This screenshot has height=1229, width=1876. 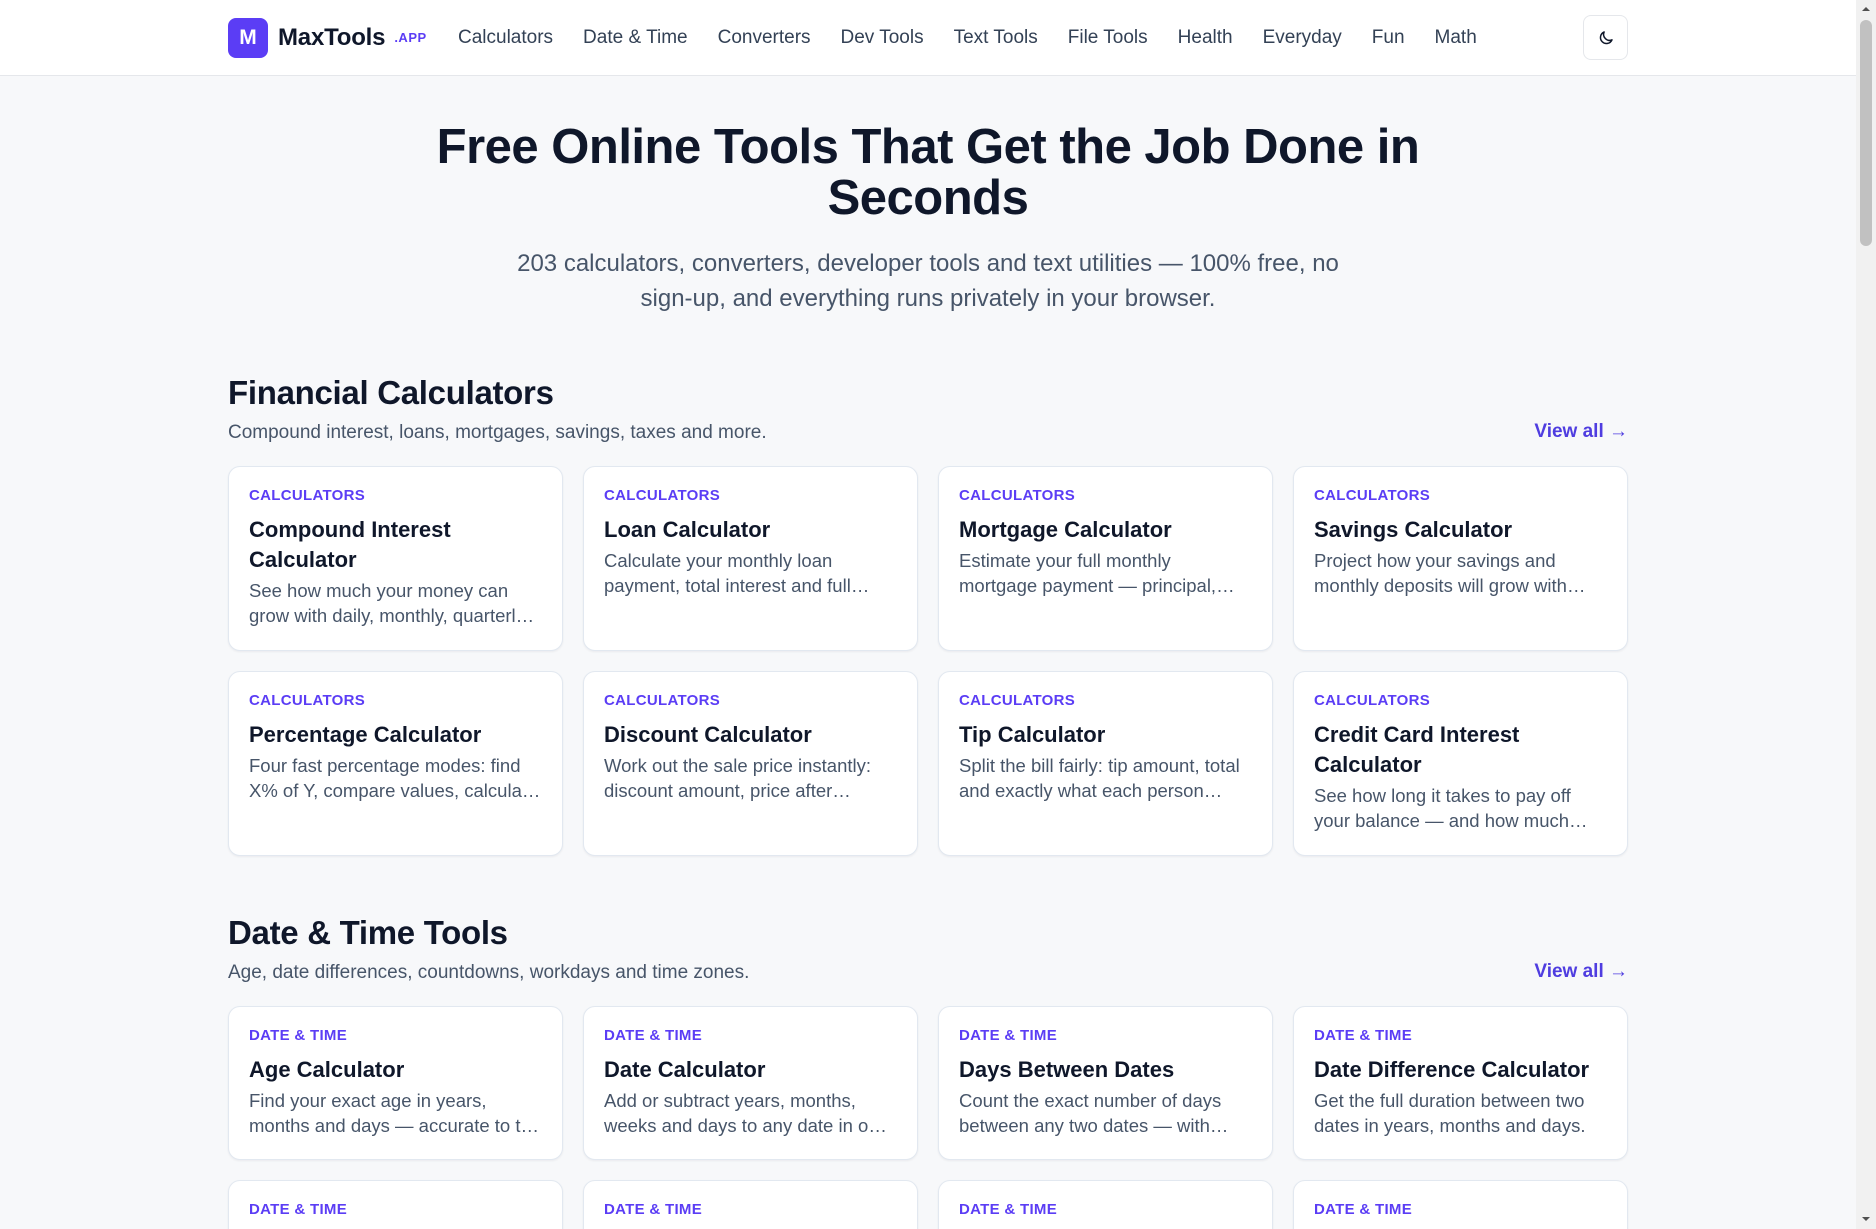 I want to click on page-scrollbar, so click(x=1866, y=614).